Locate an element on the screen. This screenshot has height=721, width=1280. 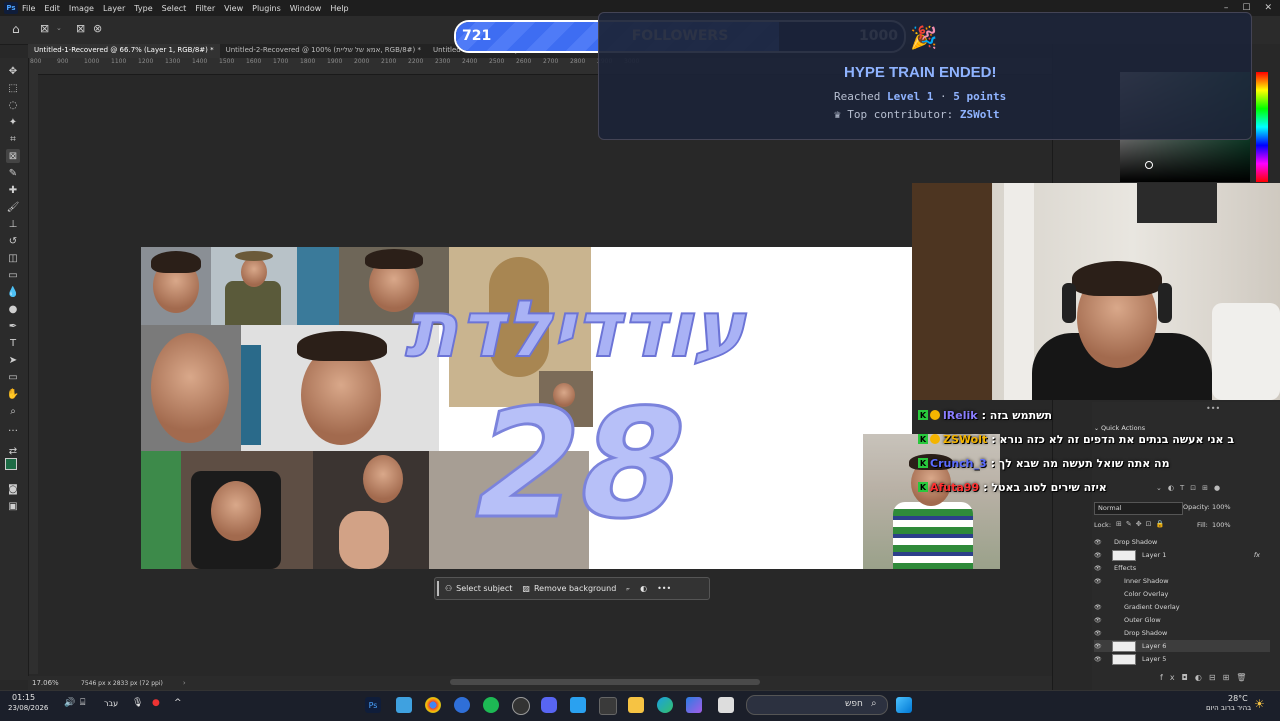
layer-effect-row: Color Overlay is located at coordinates (1182, 594).